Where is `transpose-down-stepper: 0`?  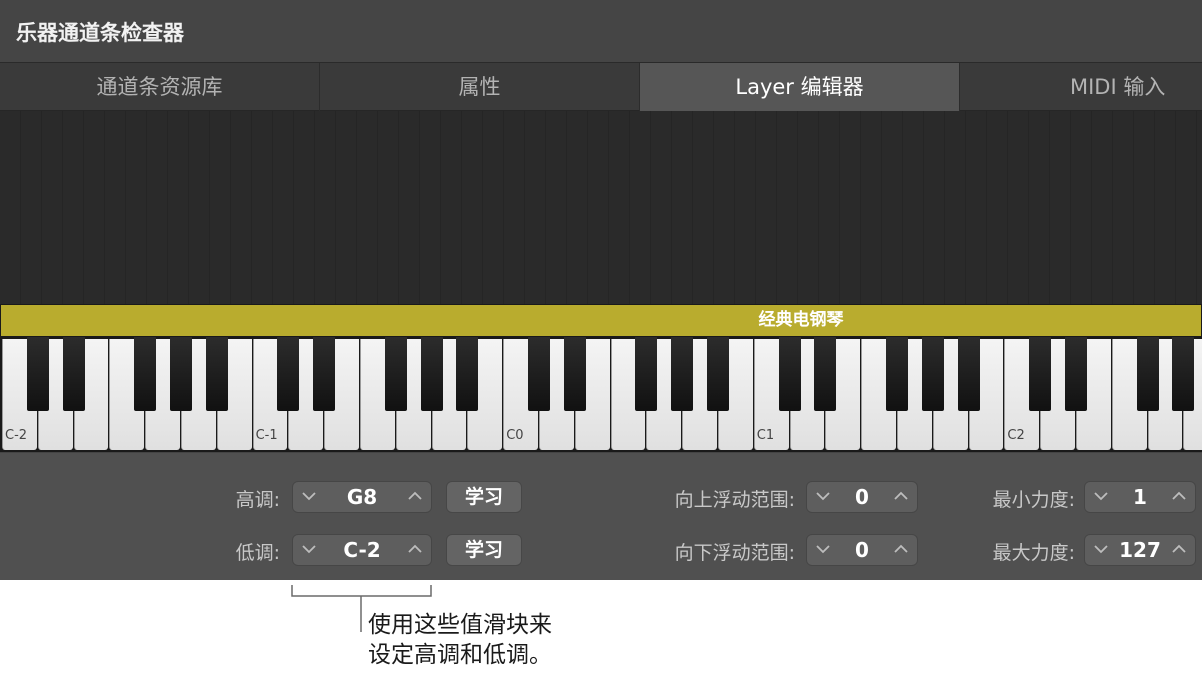 transpose-down-stepper: 0 is located at coordinates (862, 550).